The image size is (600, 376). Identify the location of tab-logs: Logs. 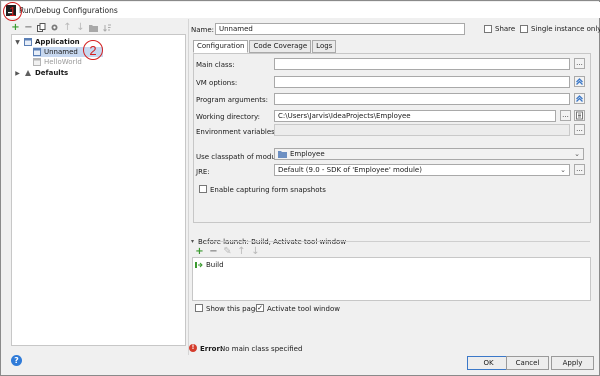
(324, 46).